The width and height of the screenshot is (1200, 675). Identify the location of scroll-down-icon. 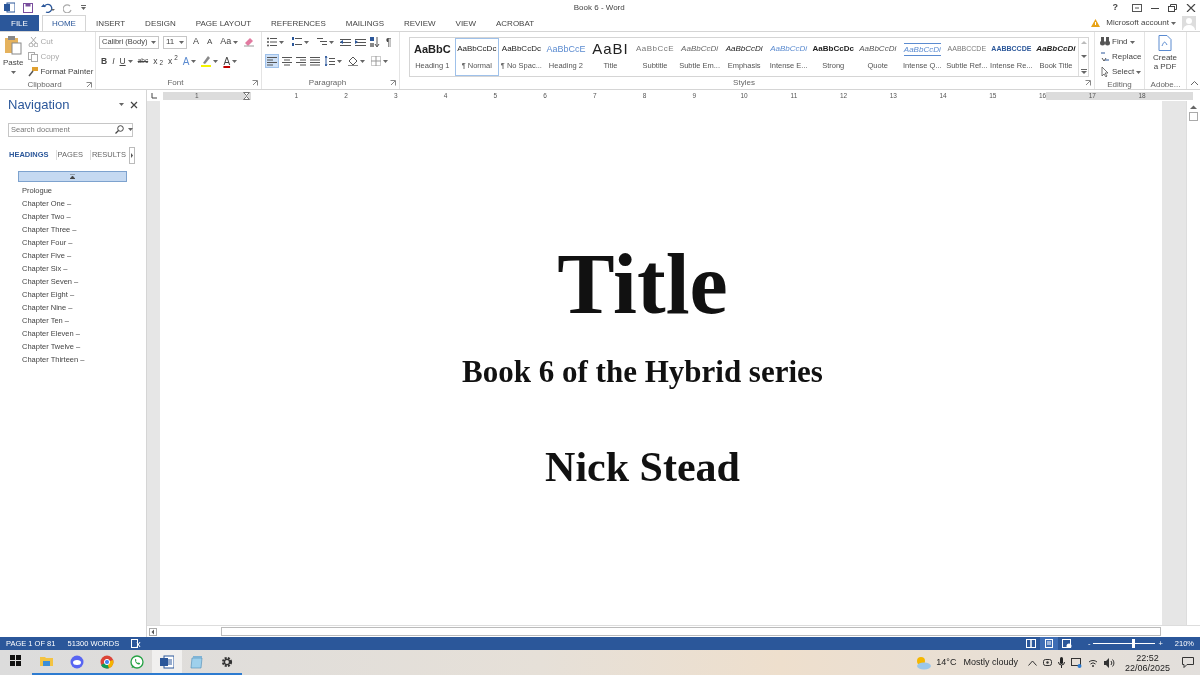
(1083, 56).